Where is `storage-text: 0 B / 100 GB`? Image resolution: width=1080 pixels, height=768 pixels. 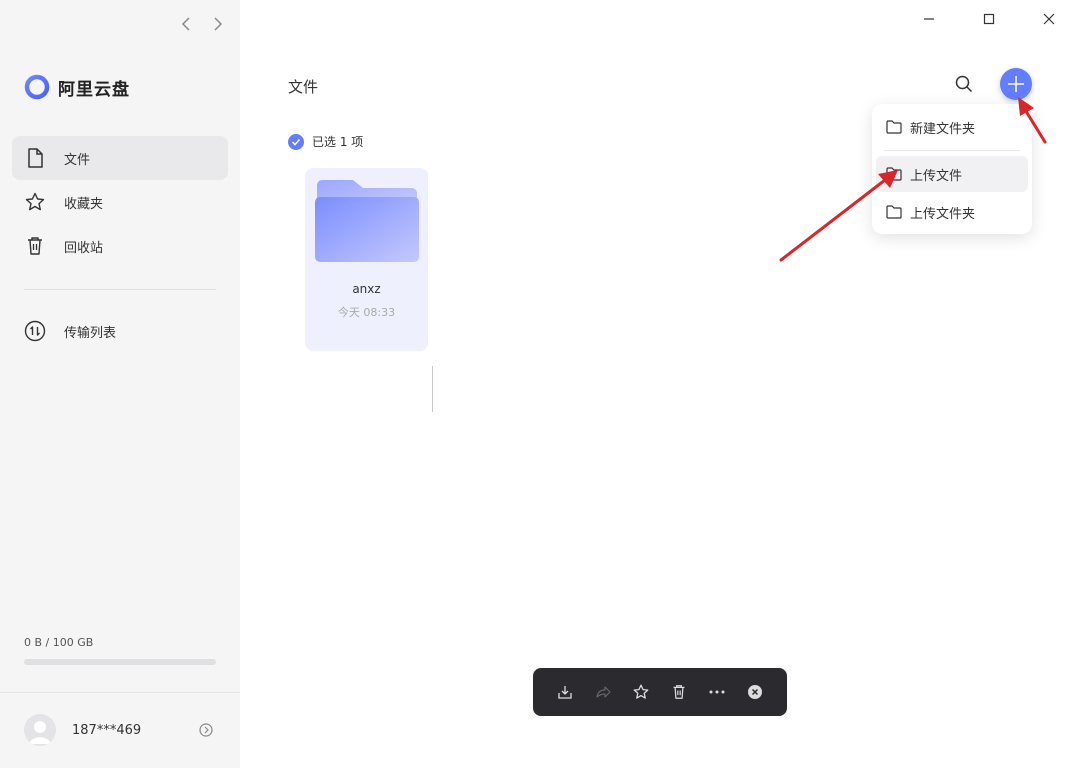
storage-text: 0 B / 100 GB is located at coordinates (59, 642).